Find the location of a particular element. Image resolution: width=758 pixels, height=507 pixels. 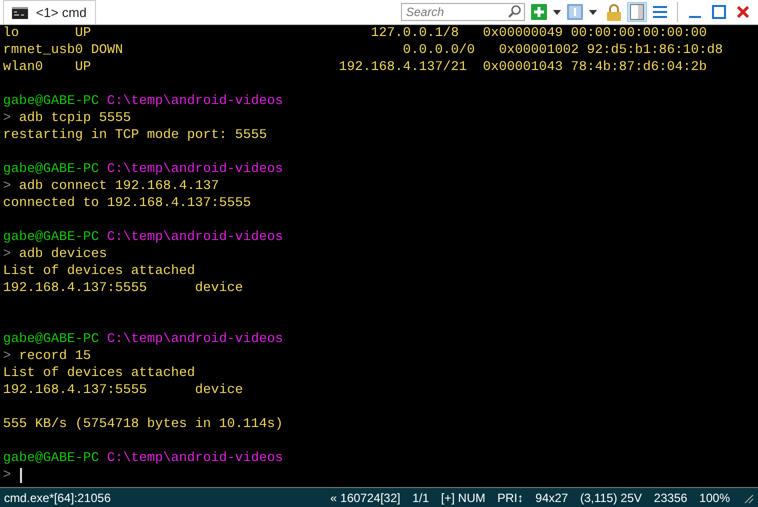

status-item: 100% is located at coordinates (714, 498).